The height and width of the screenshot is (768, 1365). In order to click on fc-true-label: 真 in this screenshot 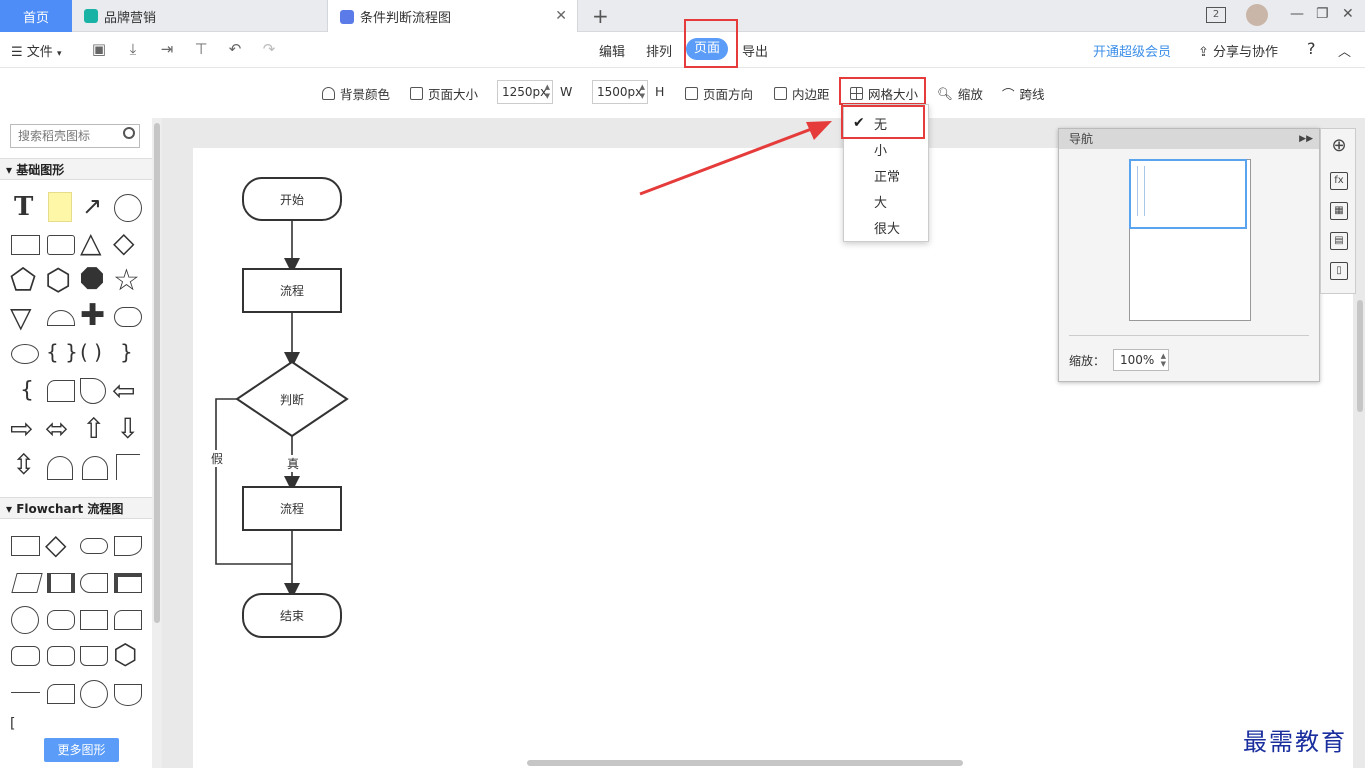, I will do `click(293, 463)`.